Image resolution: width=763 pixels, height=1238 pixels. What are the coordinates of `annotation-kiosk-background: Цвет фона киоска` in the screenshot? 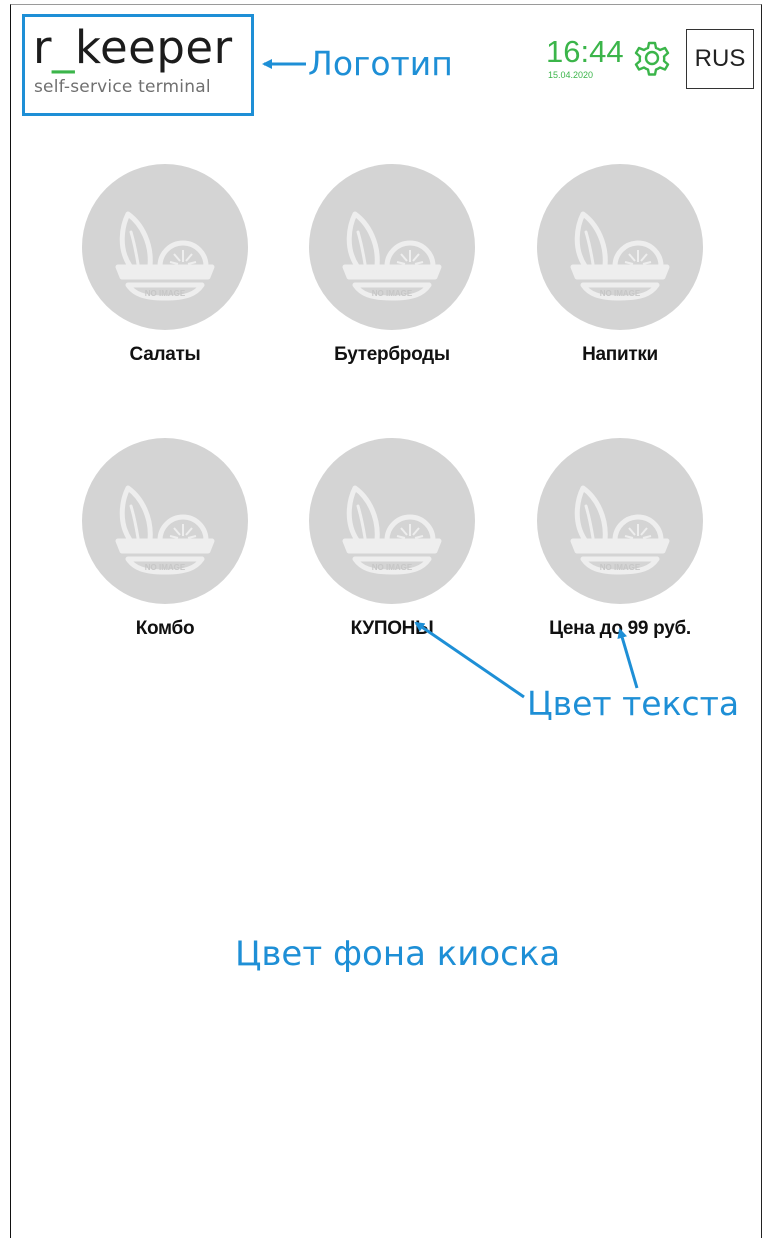 It's located at (398, 954).